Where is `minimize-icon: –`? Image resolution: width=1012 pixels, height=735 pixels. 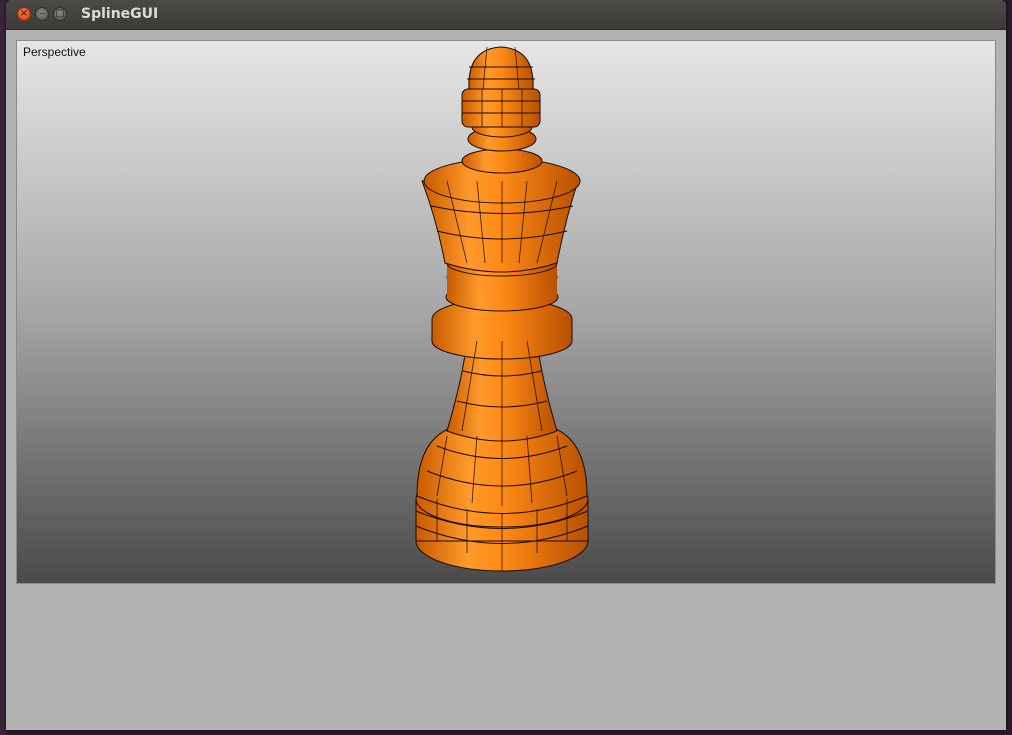
minimize-icon: – is located at coordinates (42, 13).